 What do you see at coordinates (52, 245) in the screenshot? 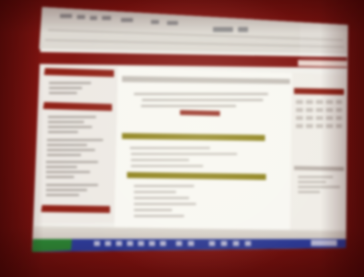
I see `start-button` at bounding box center [52, 245].